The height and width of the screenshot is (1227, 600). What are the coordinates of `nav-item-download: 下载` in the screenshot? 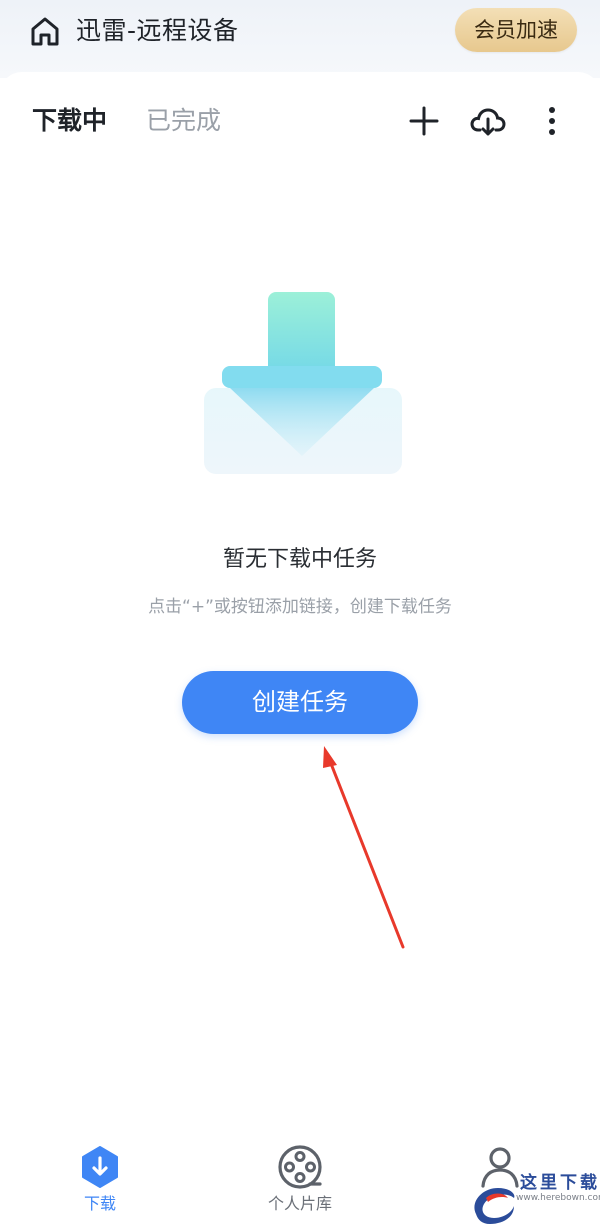 It's located at (100, 1179).